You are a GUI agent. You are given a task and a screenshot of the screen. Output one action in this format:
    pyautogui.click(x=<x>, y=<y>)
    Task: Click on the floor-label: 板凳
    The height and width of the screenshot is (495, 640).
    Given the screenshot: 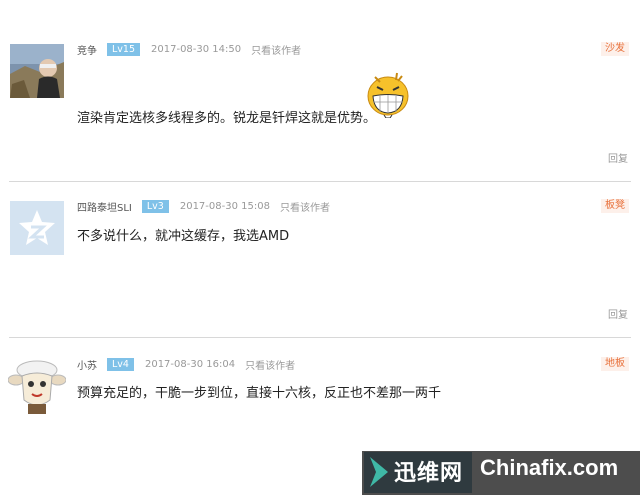 What is the action you would take?
    pyautogui.click(x=615, y=206)
    